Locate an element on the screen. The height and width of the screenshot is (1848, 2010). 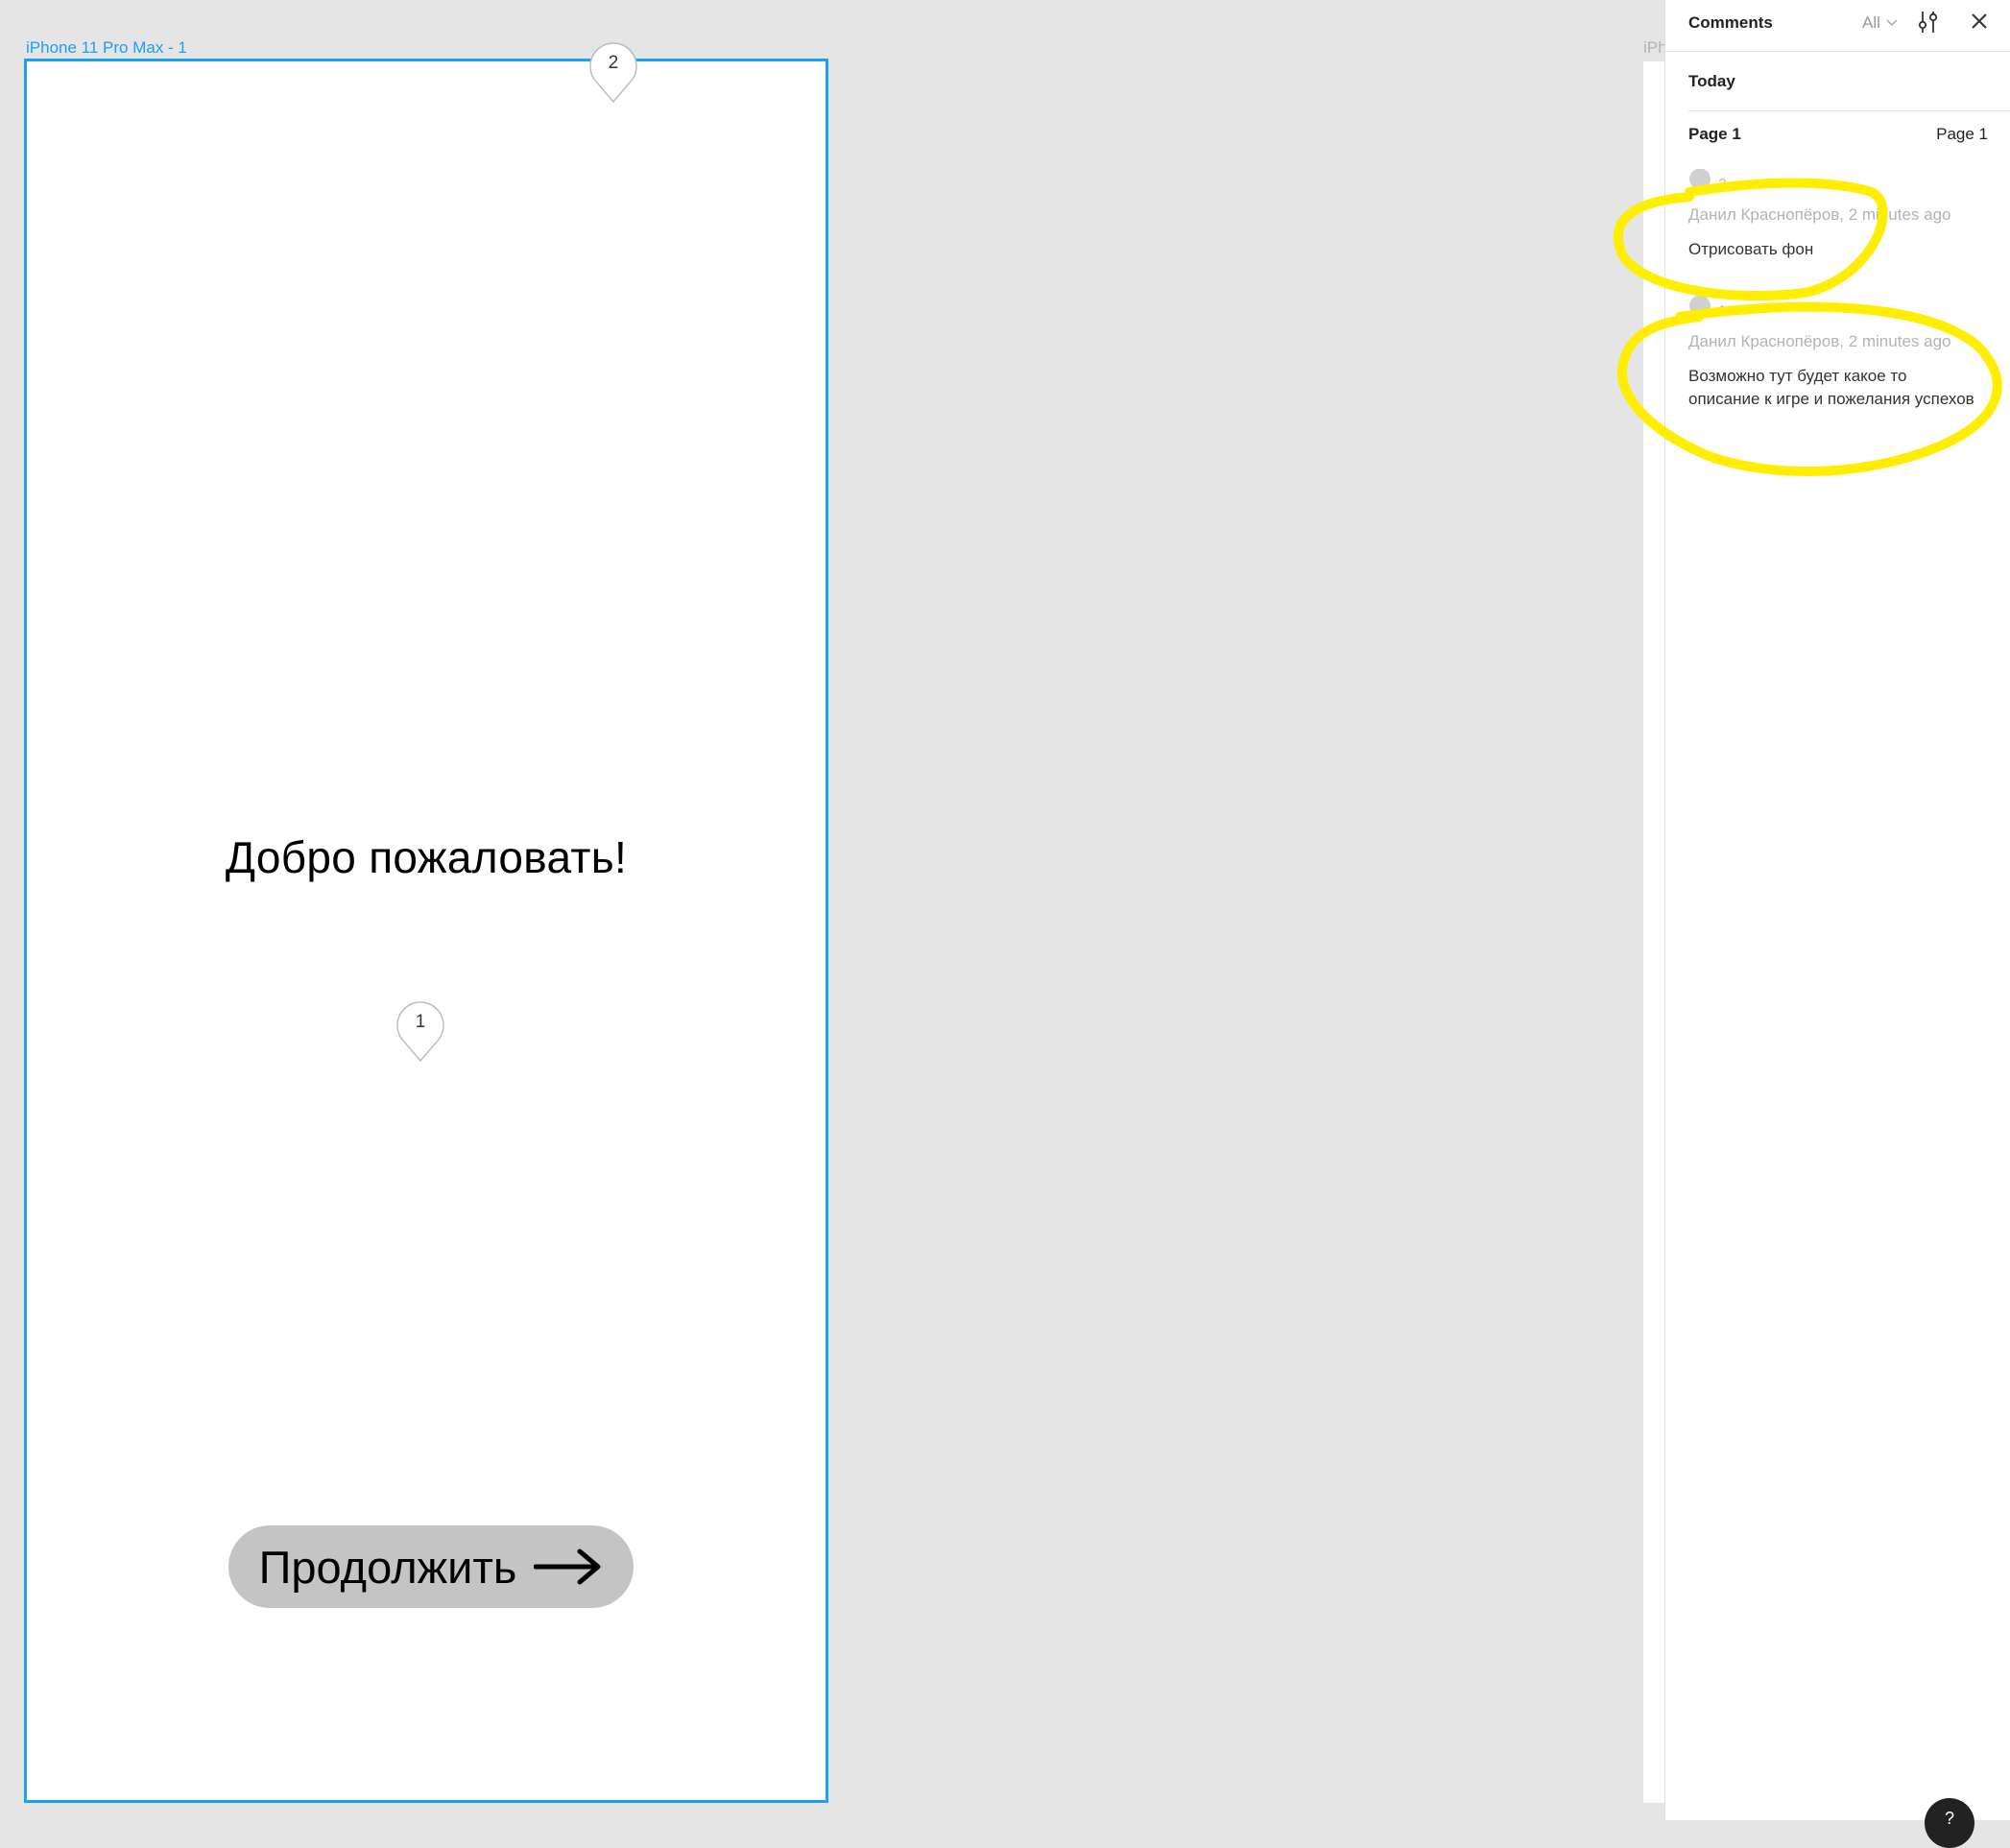
divider is located at coordinates (1849, 110).